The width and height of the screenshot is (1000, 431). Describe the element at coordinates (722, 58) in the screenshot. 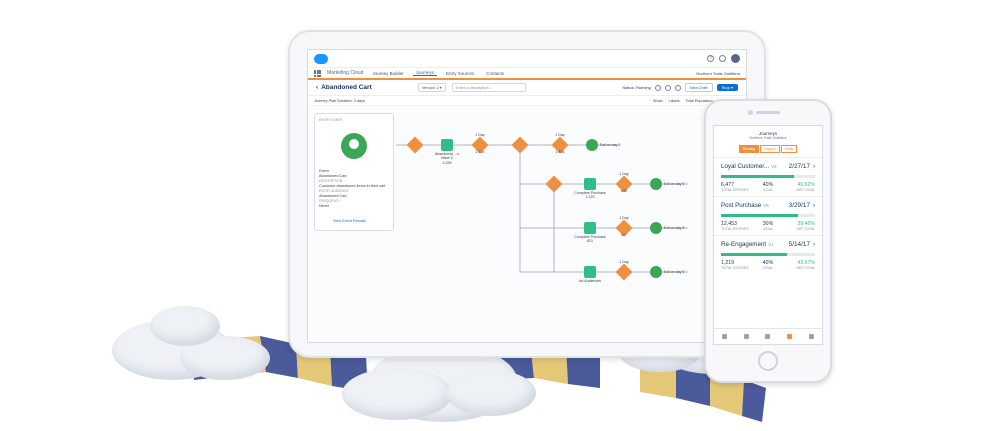

I see `gear-icon` at that location.